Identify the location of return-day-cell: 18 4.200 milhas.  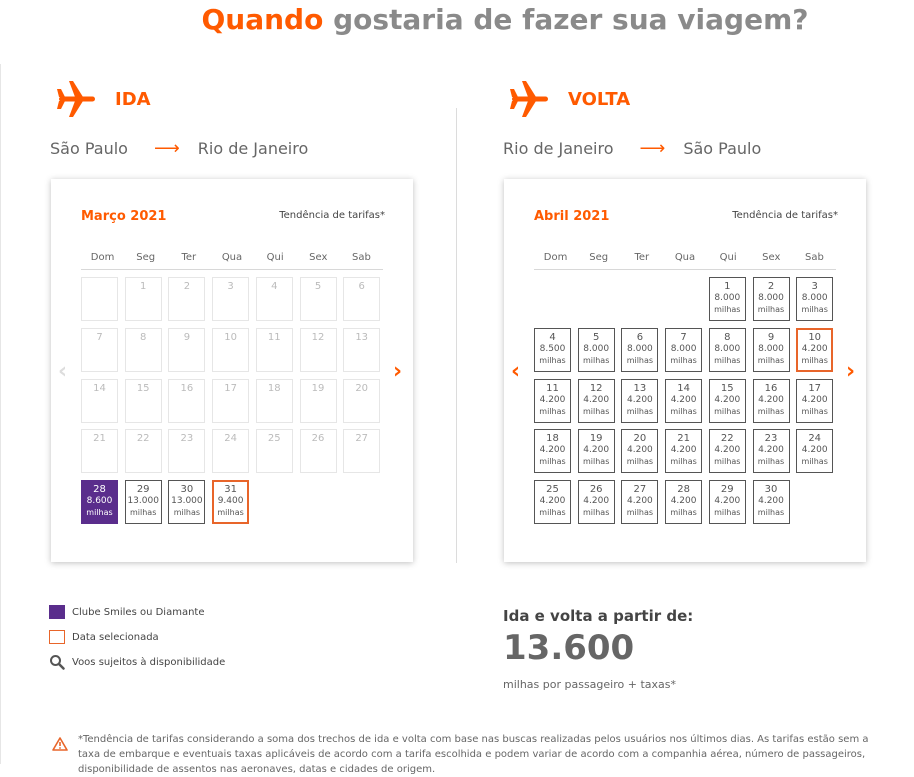
(552, 451).